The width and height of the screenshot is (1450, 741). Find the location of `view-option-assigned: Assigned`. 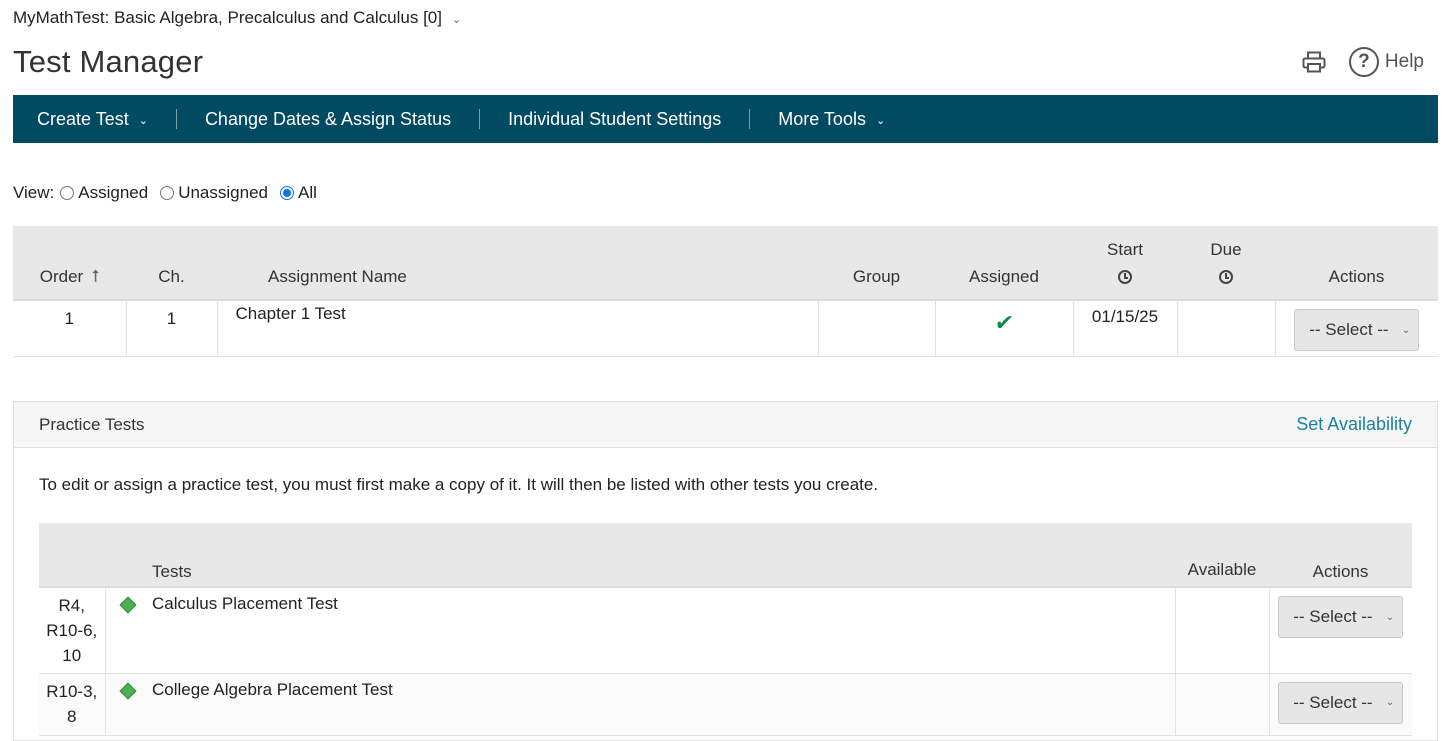

view-option-assigned: Assigned is located at coordinates (101, 193).